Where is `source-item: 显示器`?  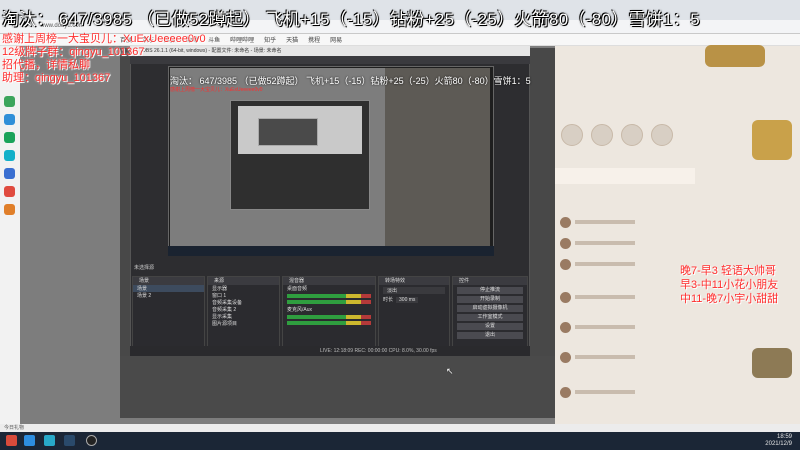 source-item: 显示器 is located at coordinates (243, 288).